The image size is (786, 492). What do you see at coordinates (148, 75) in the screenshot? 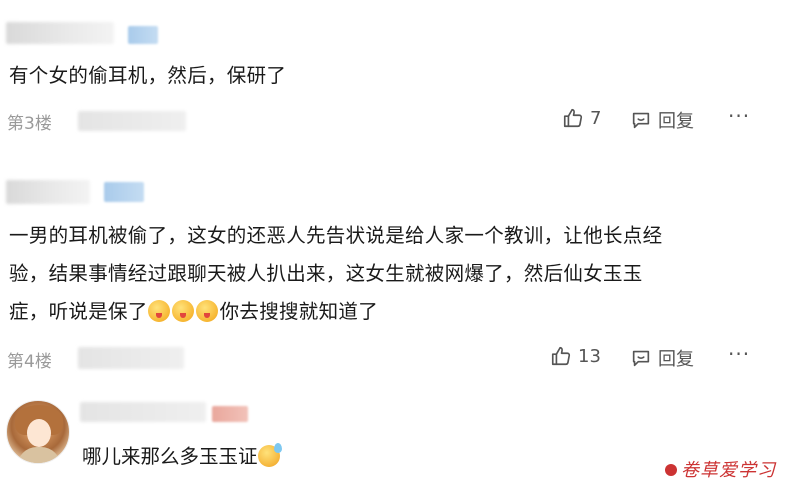
I see `comment-text: 有个女的偷耳机，然后，保研了` at bounding box center [148, 75].